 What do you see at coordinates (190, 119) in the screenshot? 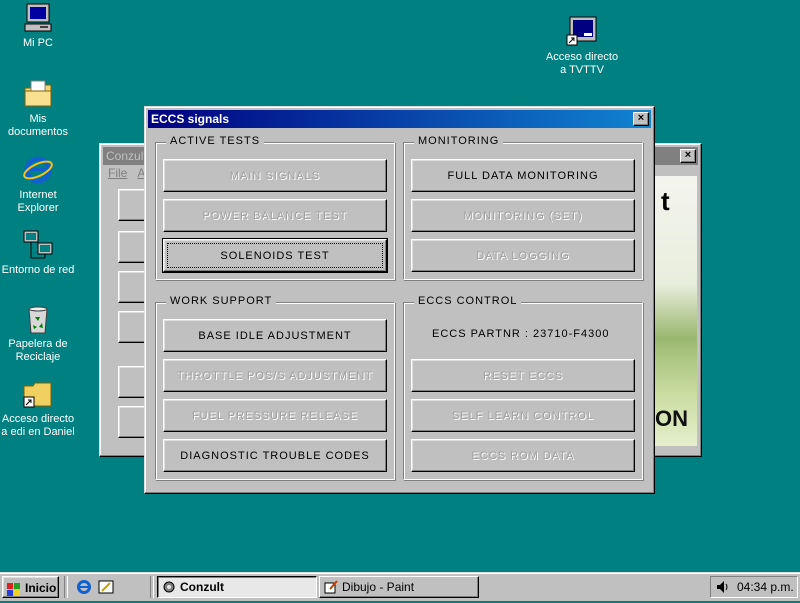
I see `eccs-title: ECCS signals` at bounding box center [190, 119].